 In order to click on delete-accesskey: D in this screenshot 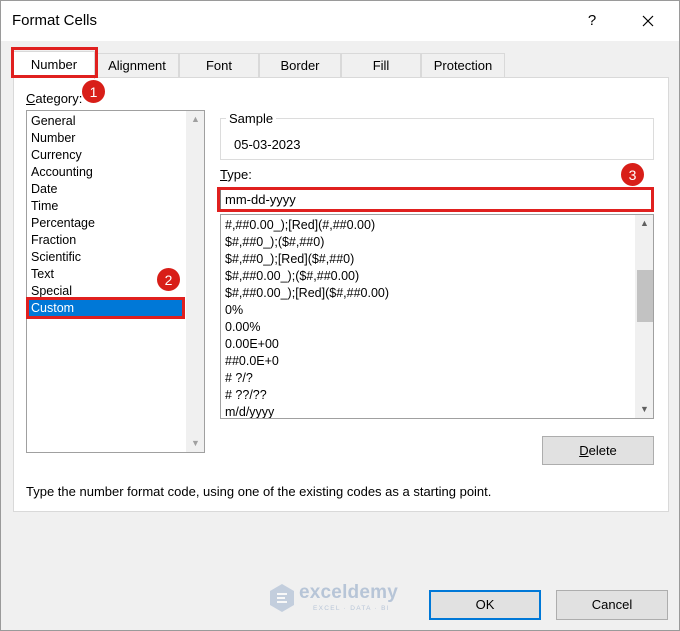, I will do `click(584, 450)`.